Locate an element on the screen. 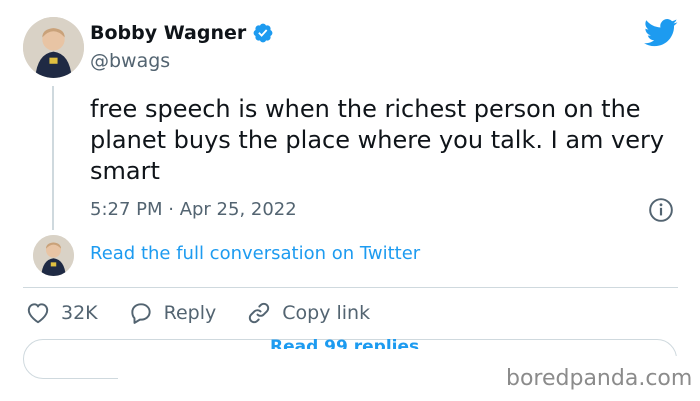  divider is located at coordinates (350, 287).